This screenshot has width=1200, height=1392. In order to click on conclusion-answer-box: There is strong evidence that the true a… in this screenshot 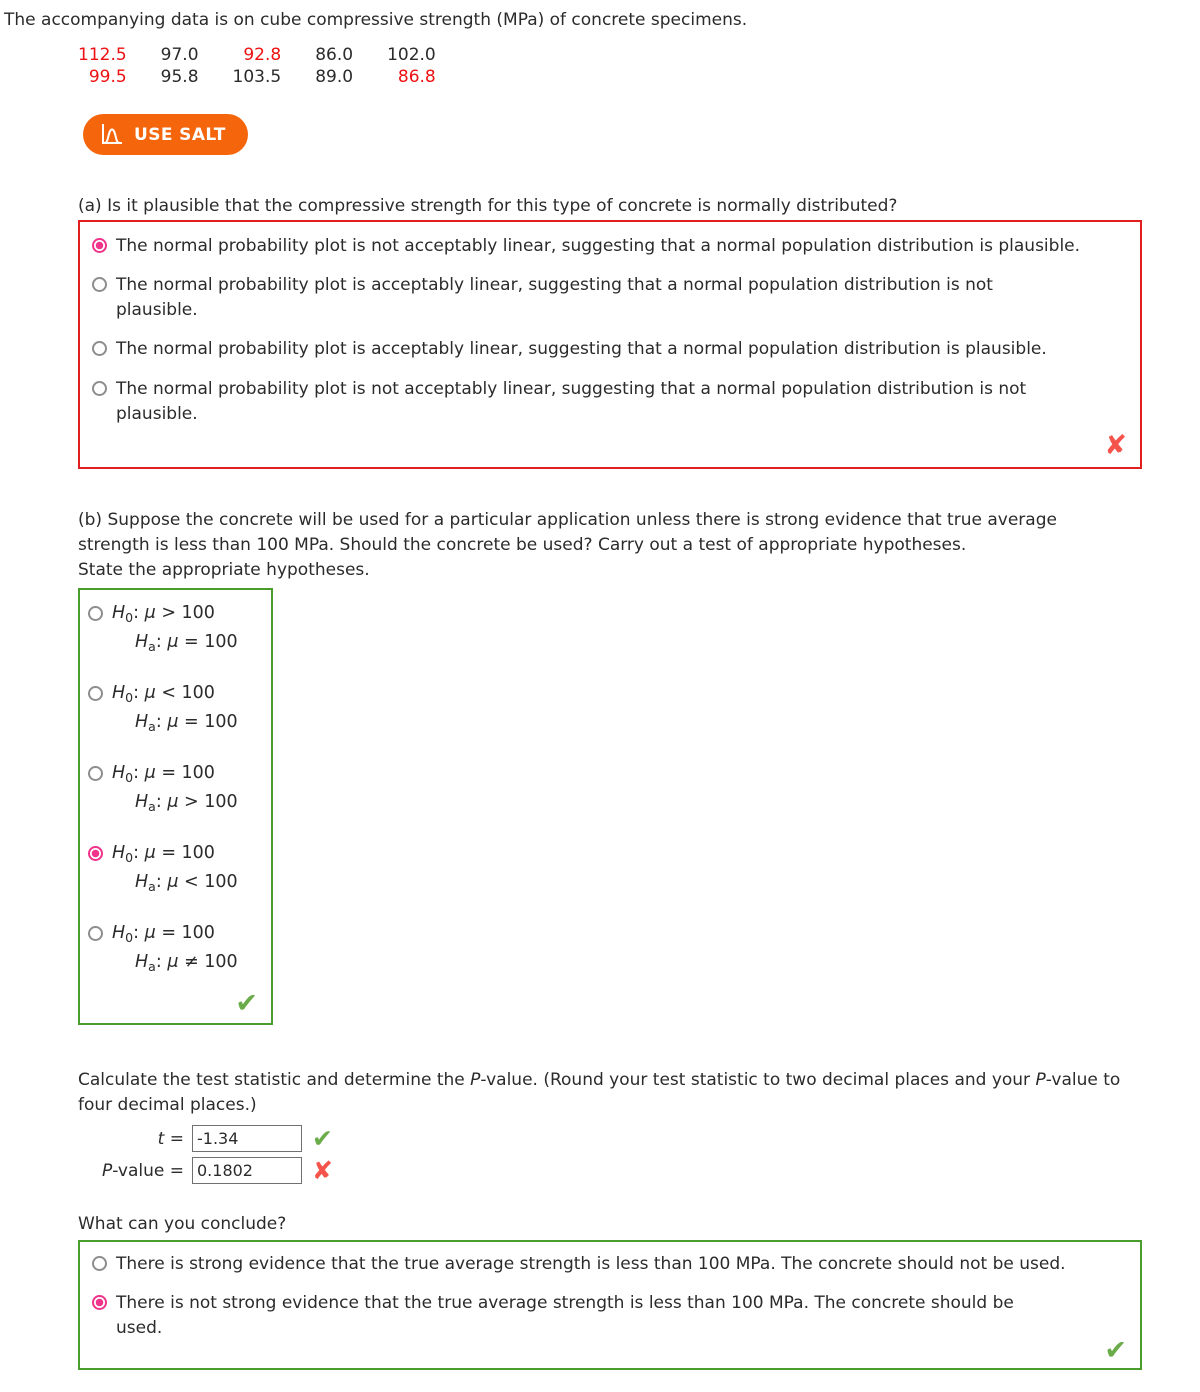, I will do `click(610, 1305)`.